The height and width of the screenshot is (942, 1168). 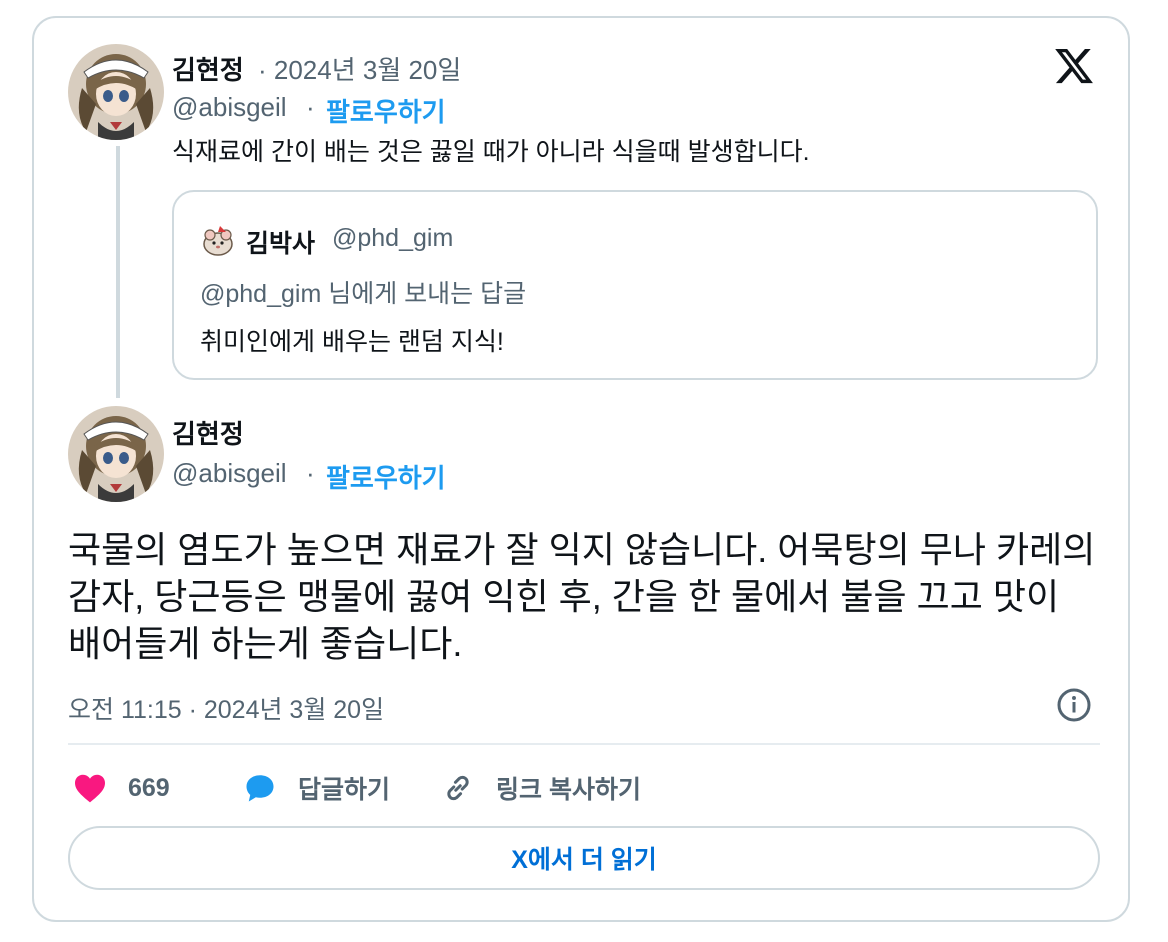 What do you see at coordinates (116, 92) in the screenshot?
I see `author-avatar` at bounding box center [116, 92].